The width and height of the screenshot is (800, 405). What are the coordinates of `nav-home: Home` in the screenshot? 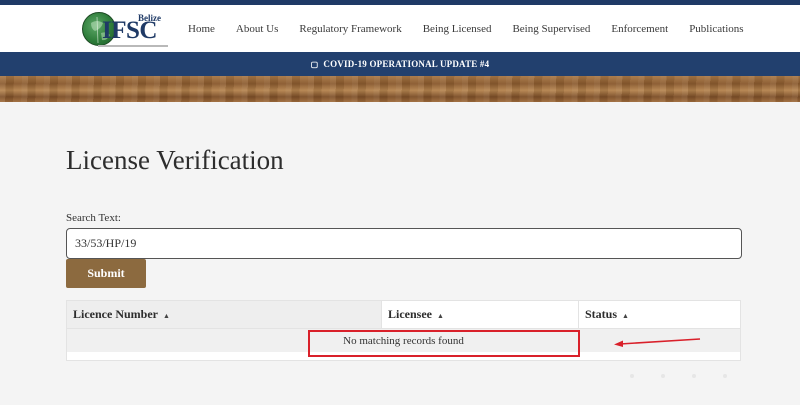 It's located at (201, 29).